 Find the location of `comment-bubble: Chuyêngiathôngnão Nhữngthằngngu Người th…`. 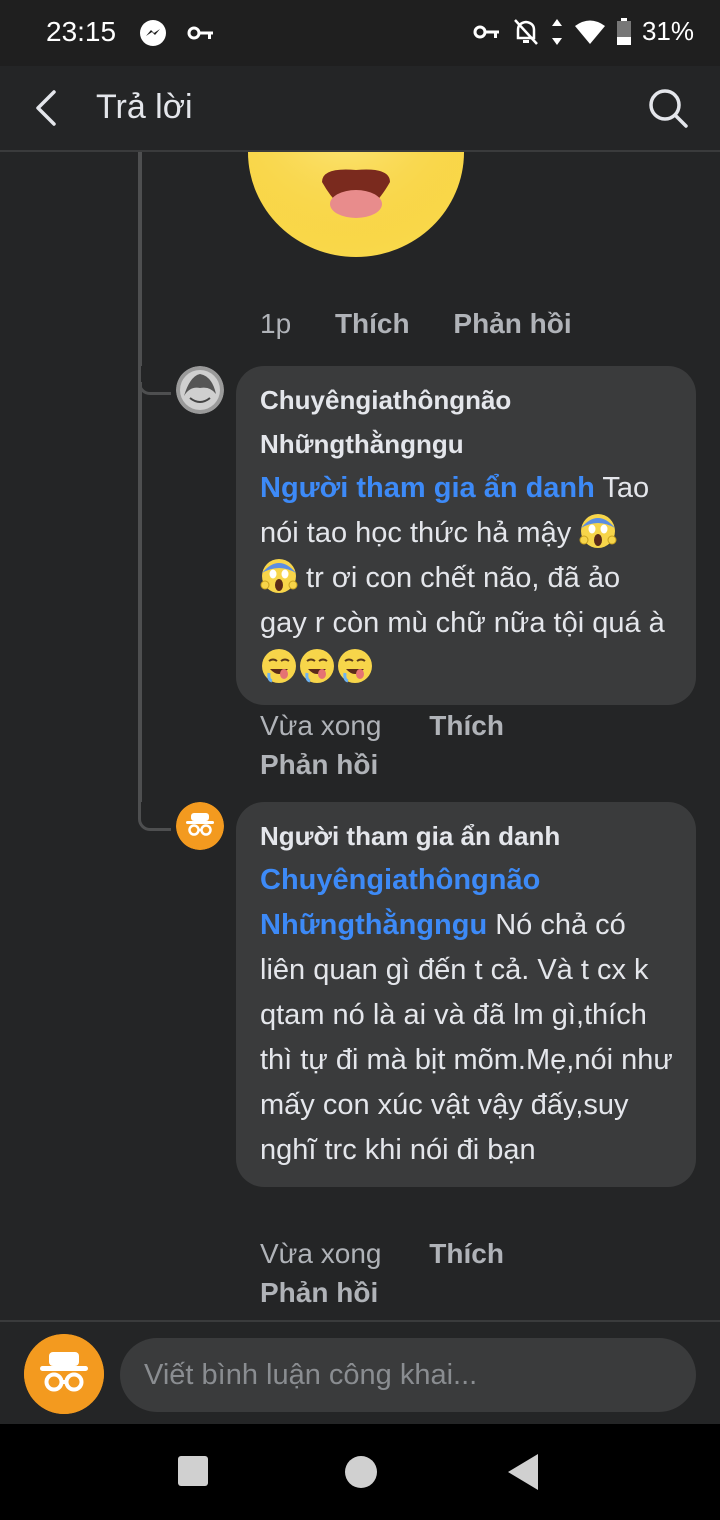

comment-bubble: Chuyêngiathôngnão Nhữngthằngngu Người th… is located at coordinates (466, 535).